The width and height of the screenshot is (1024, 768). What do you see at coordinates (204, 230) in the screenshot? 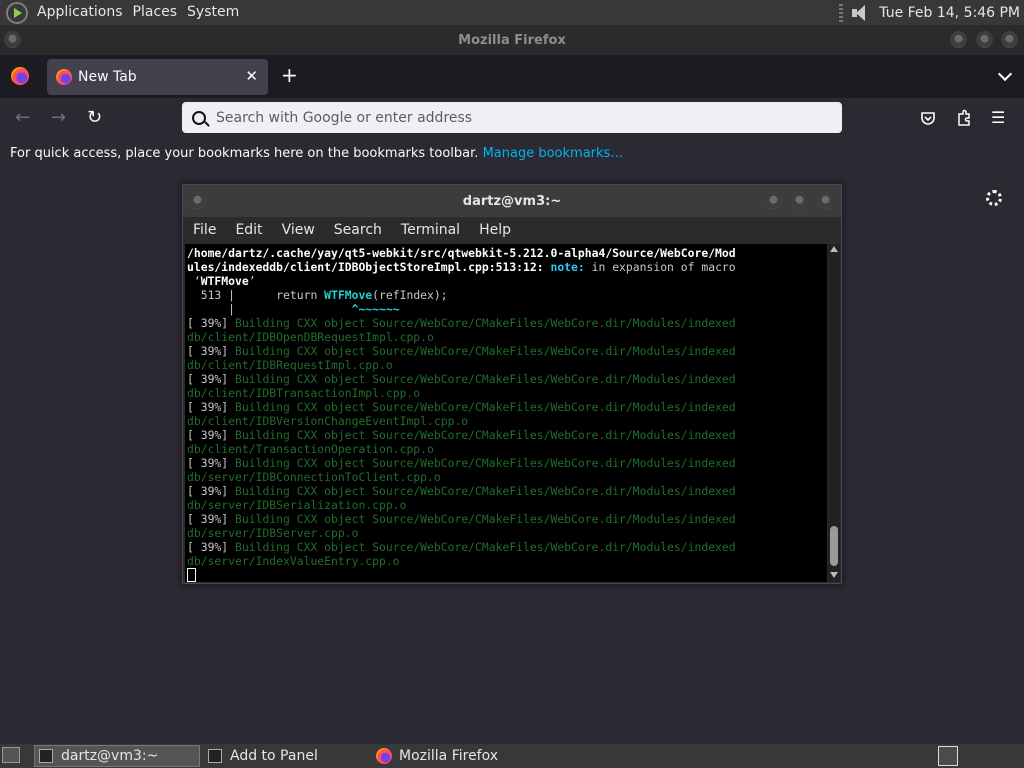
I see `menu-file: File` at bounding box center [204, 230].